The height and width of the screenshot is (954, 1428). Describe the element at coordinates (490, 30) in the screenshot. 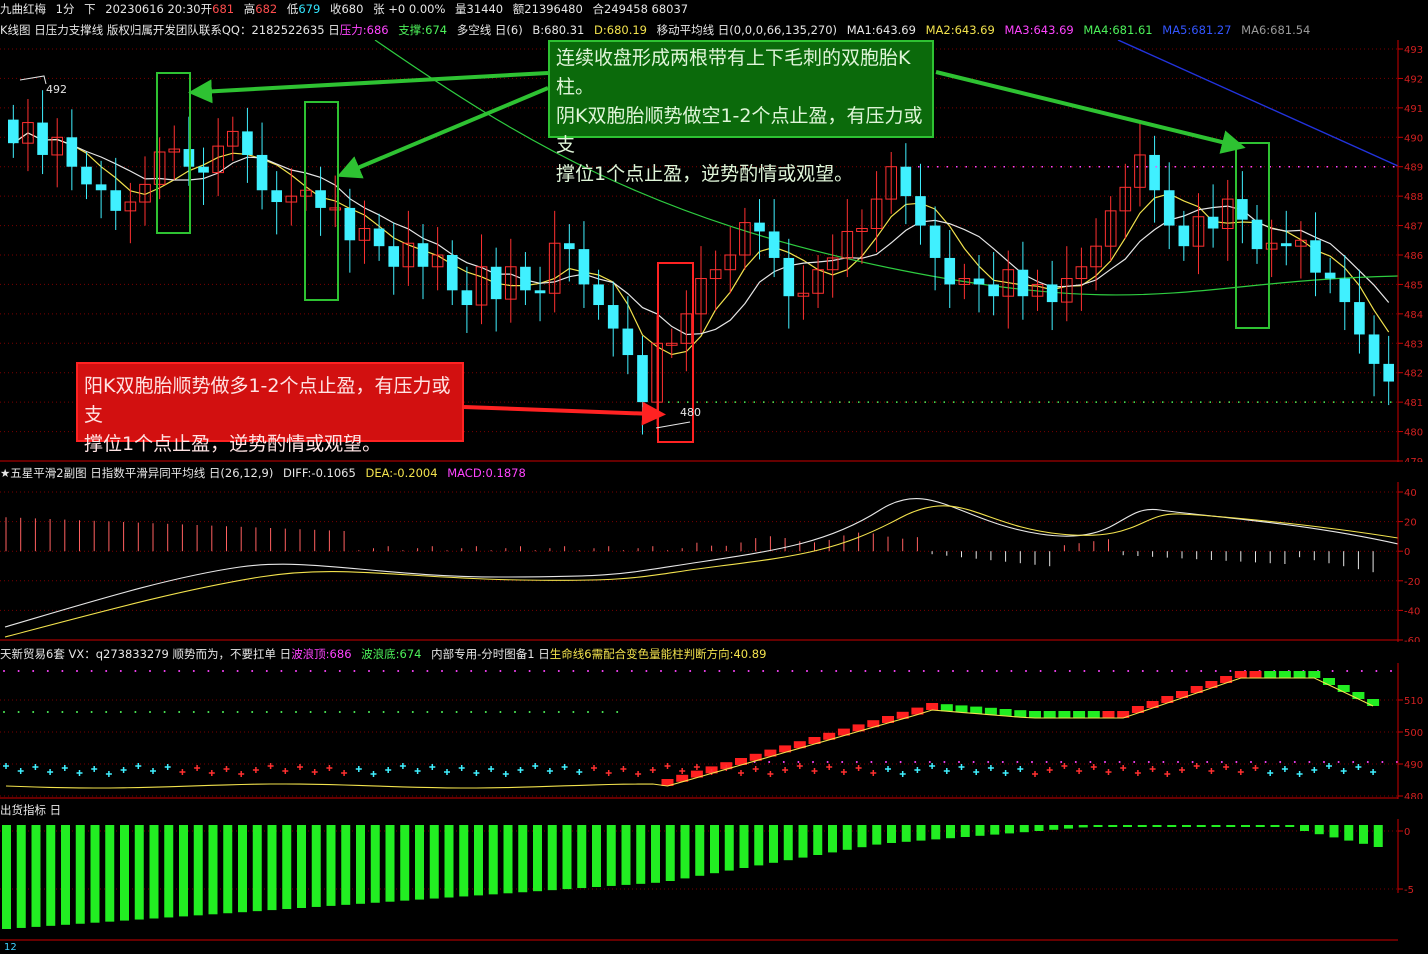

I see `long-short-label: 多空线 日(6)` at that location.